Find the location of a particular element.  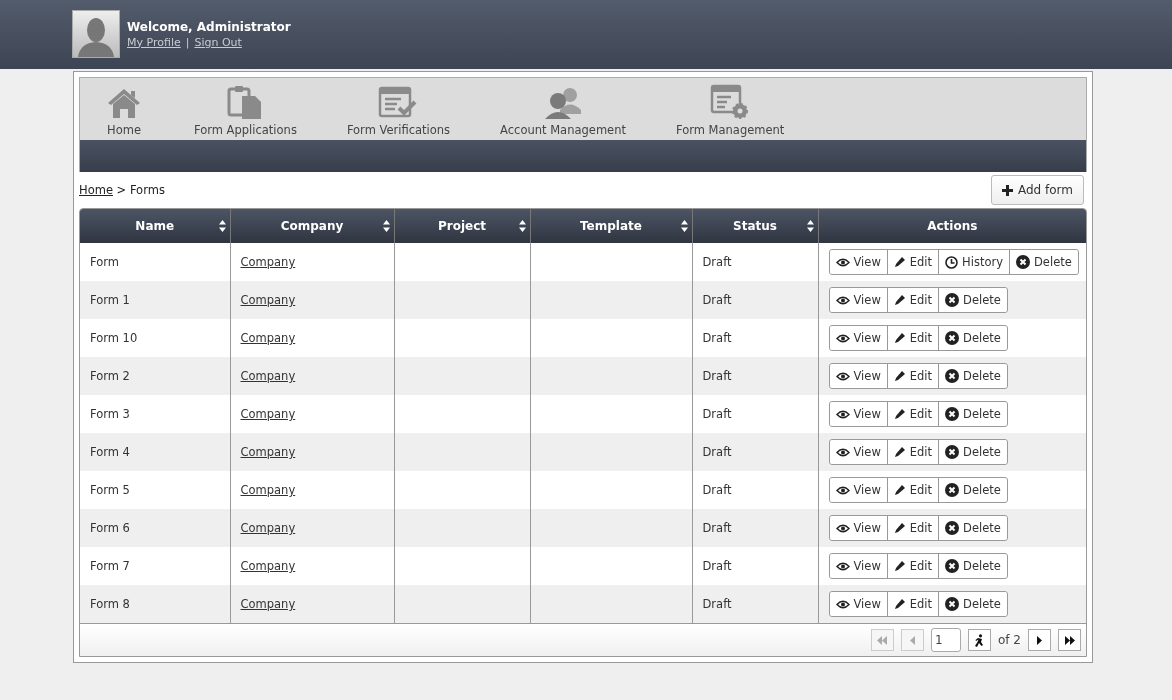

welcome-text: Welcome, Administrator is located at coordinates (209, 26).